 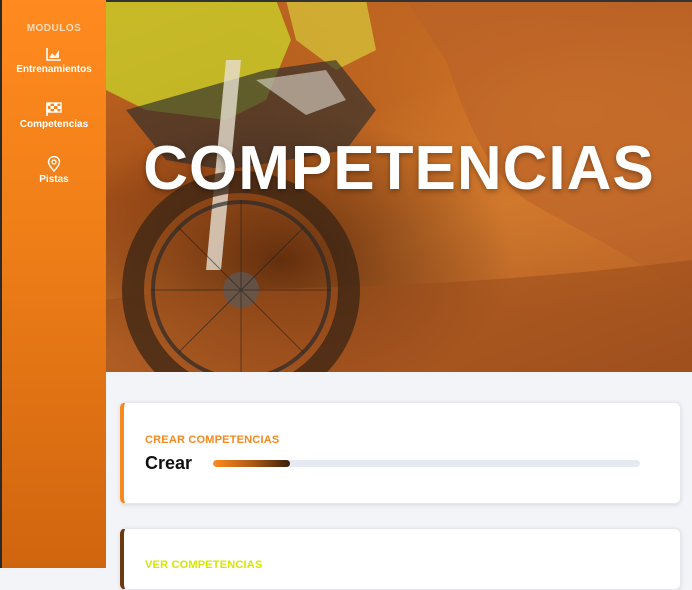 I want to click on ver-competencias-card: VER COMPETENCIAS, so click(x=400, y=559).